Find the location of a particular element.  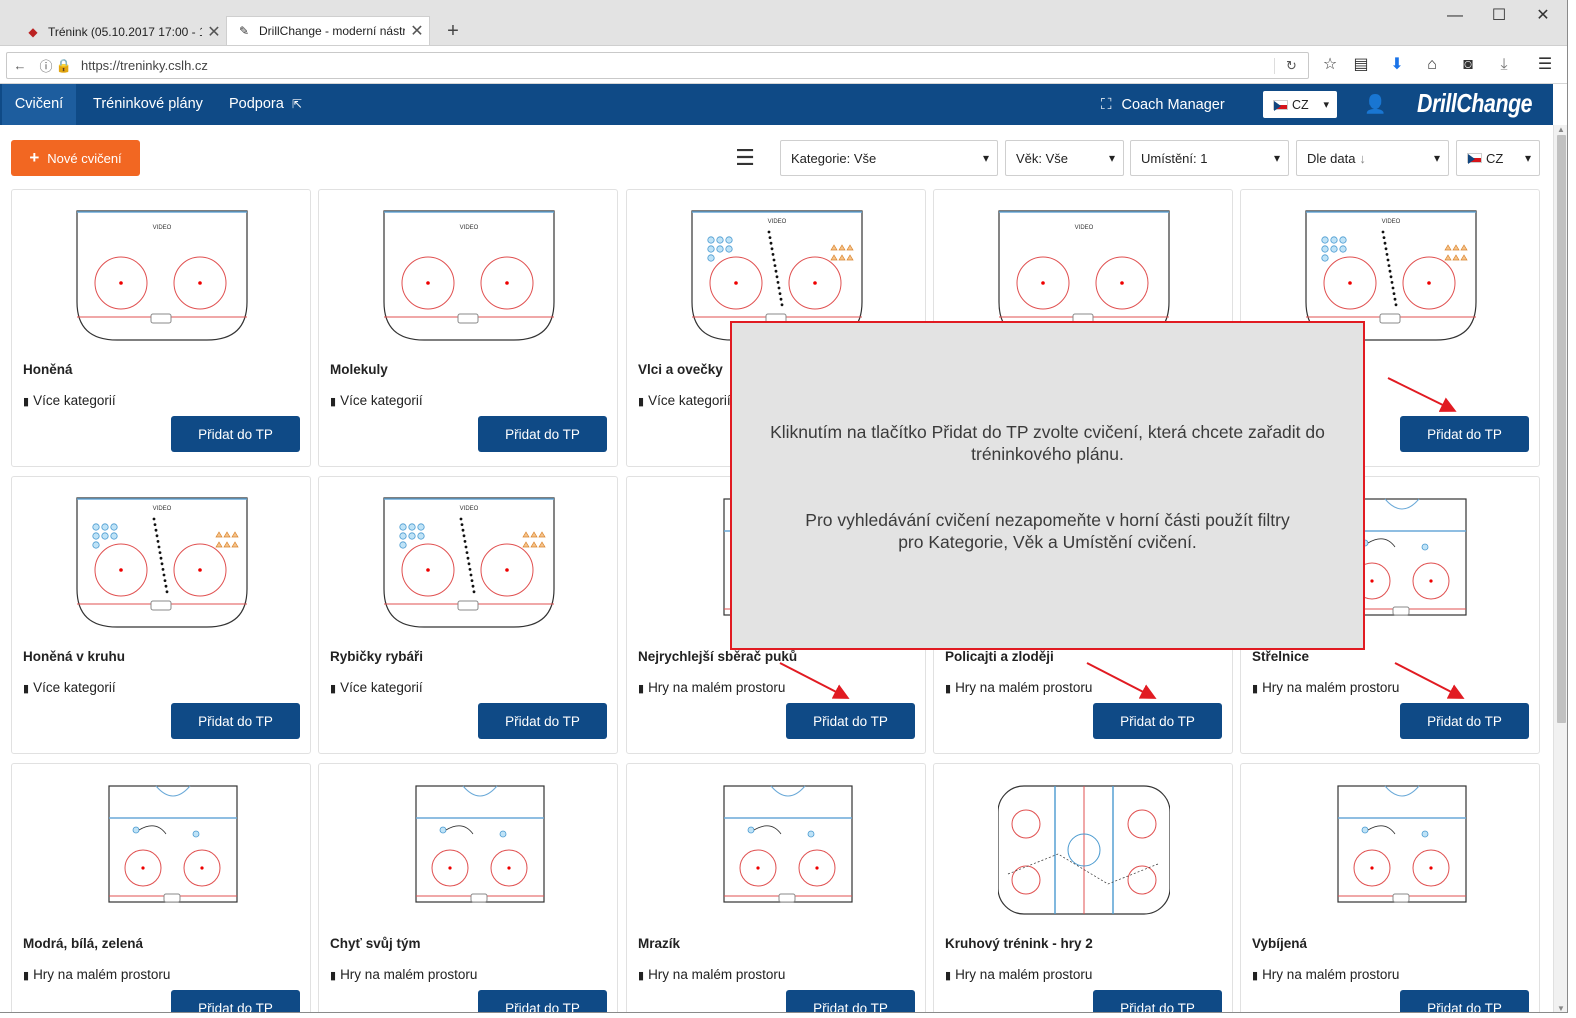

filter-kategorie: Kategorie: Vše ▾ is located at coordinates (889, 158).